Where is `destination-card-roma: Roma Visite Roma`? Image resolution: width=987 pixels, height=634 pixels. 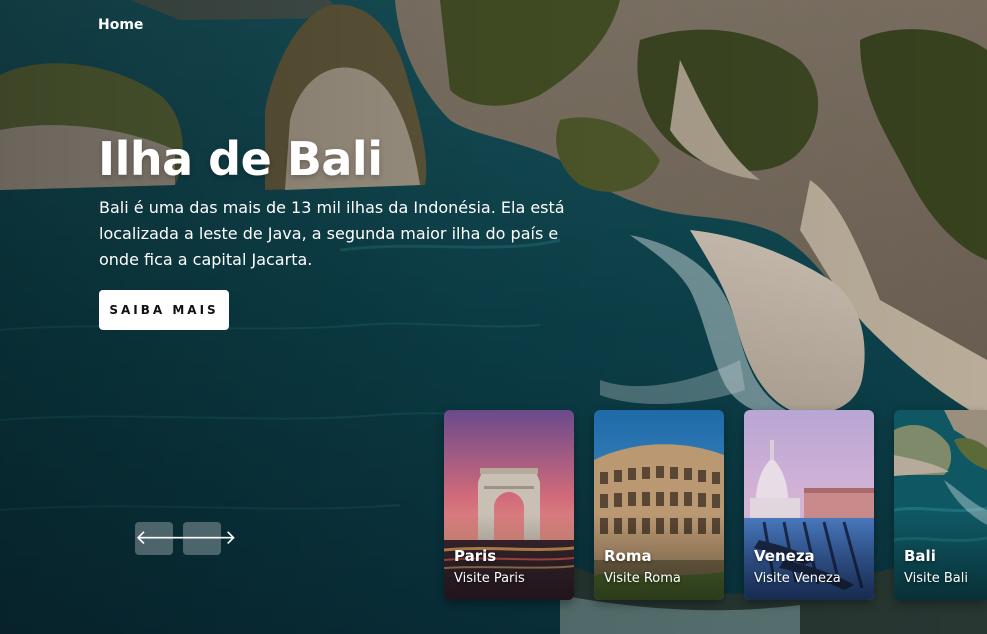
destination-card-roma: Roma Visite Roma is located at coordinates (659, 505).